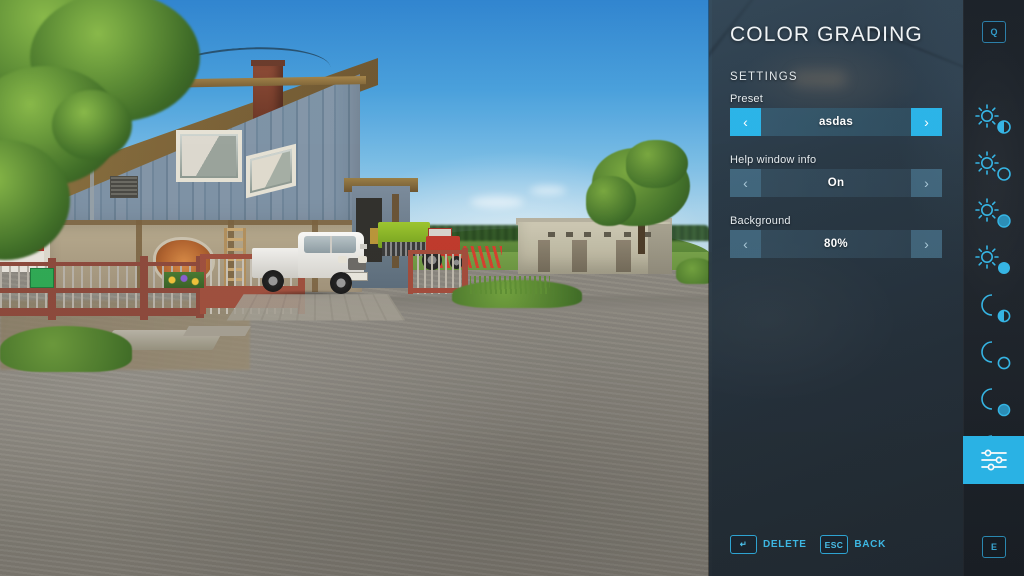  Describe the element at coordinates (311, 266) in the screenshot. I see `white-pickup-truck` at that location.